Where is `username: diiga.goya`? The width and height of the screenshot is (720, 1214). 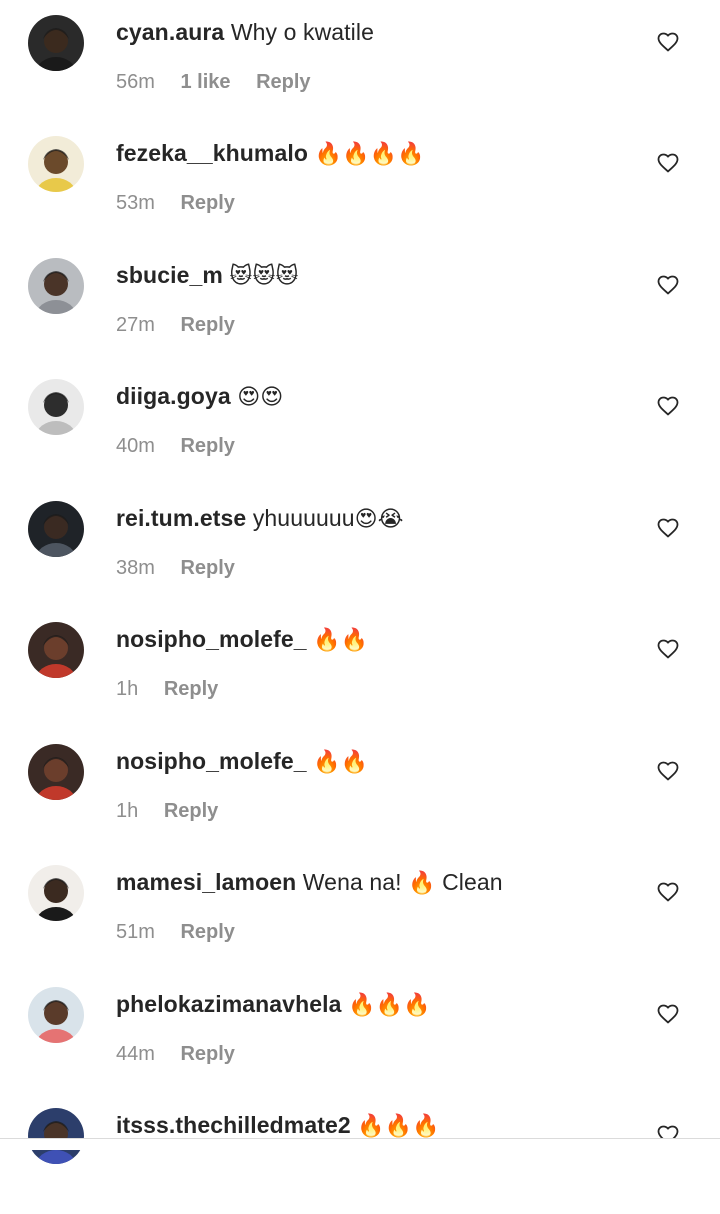 username: diiga.goya is located at coordinates (173, 396).